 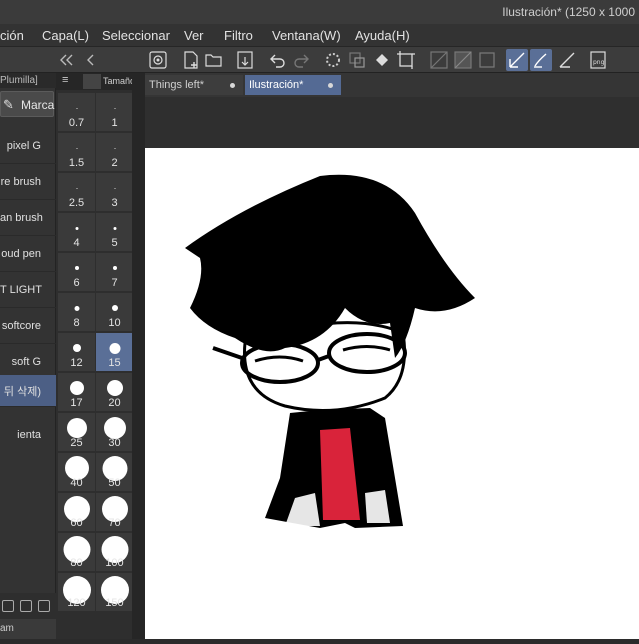 What do you see at coordinates (214, 60) in the screenshot?
I see `open-folder-icon` at bounding box center [214, 60].